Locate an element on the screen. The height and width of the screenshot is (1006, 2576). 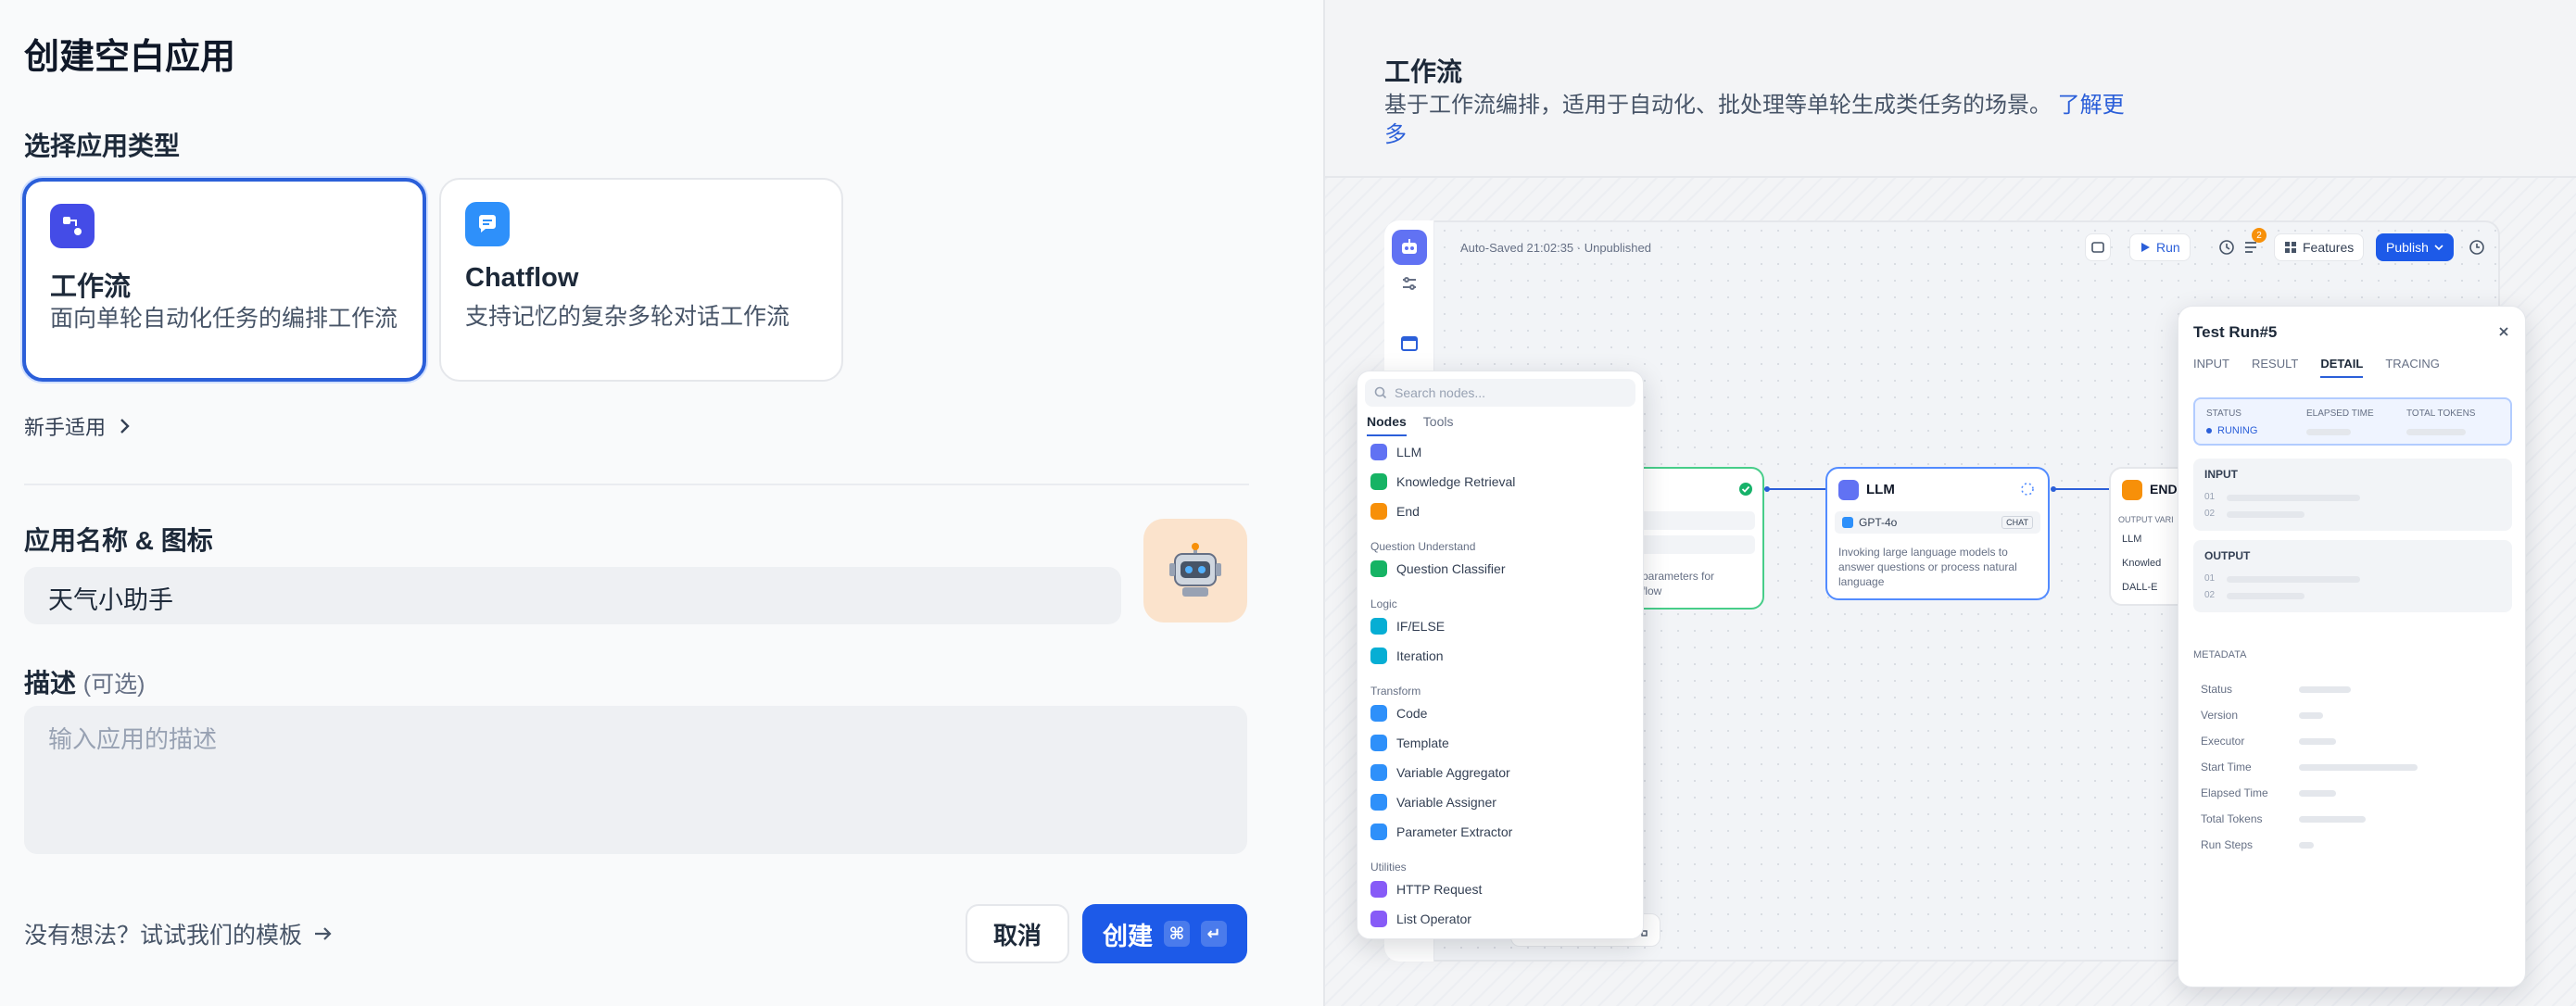
preview-desc: 基于工作流编排，适用于自动化、批处理等单轮生成类任务的场景。 了解更多 is located at coordinates (1754, 120).